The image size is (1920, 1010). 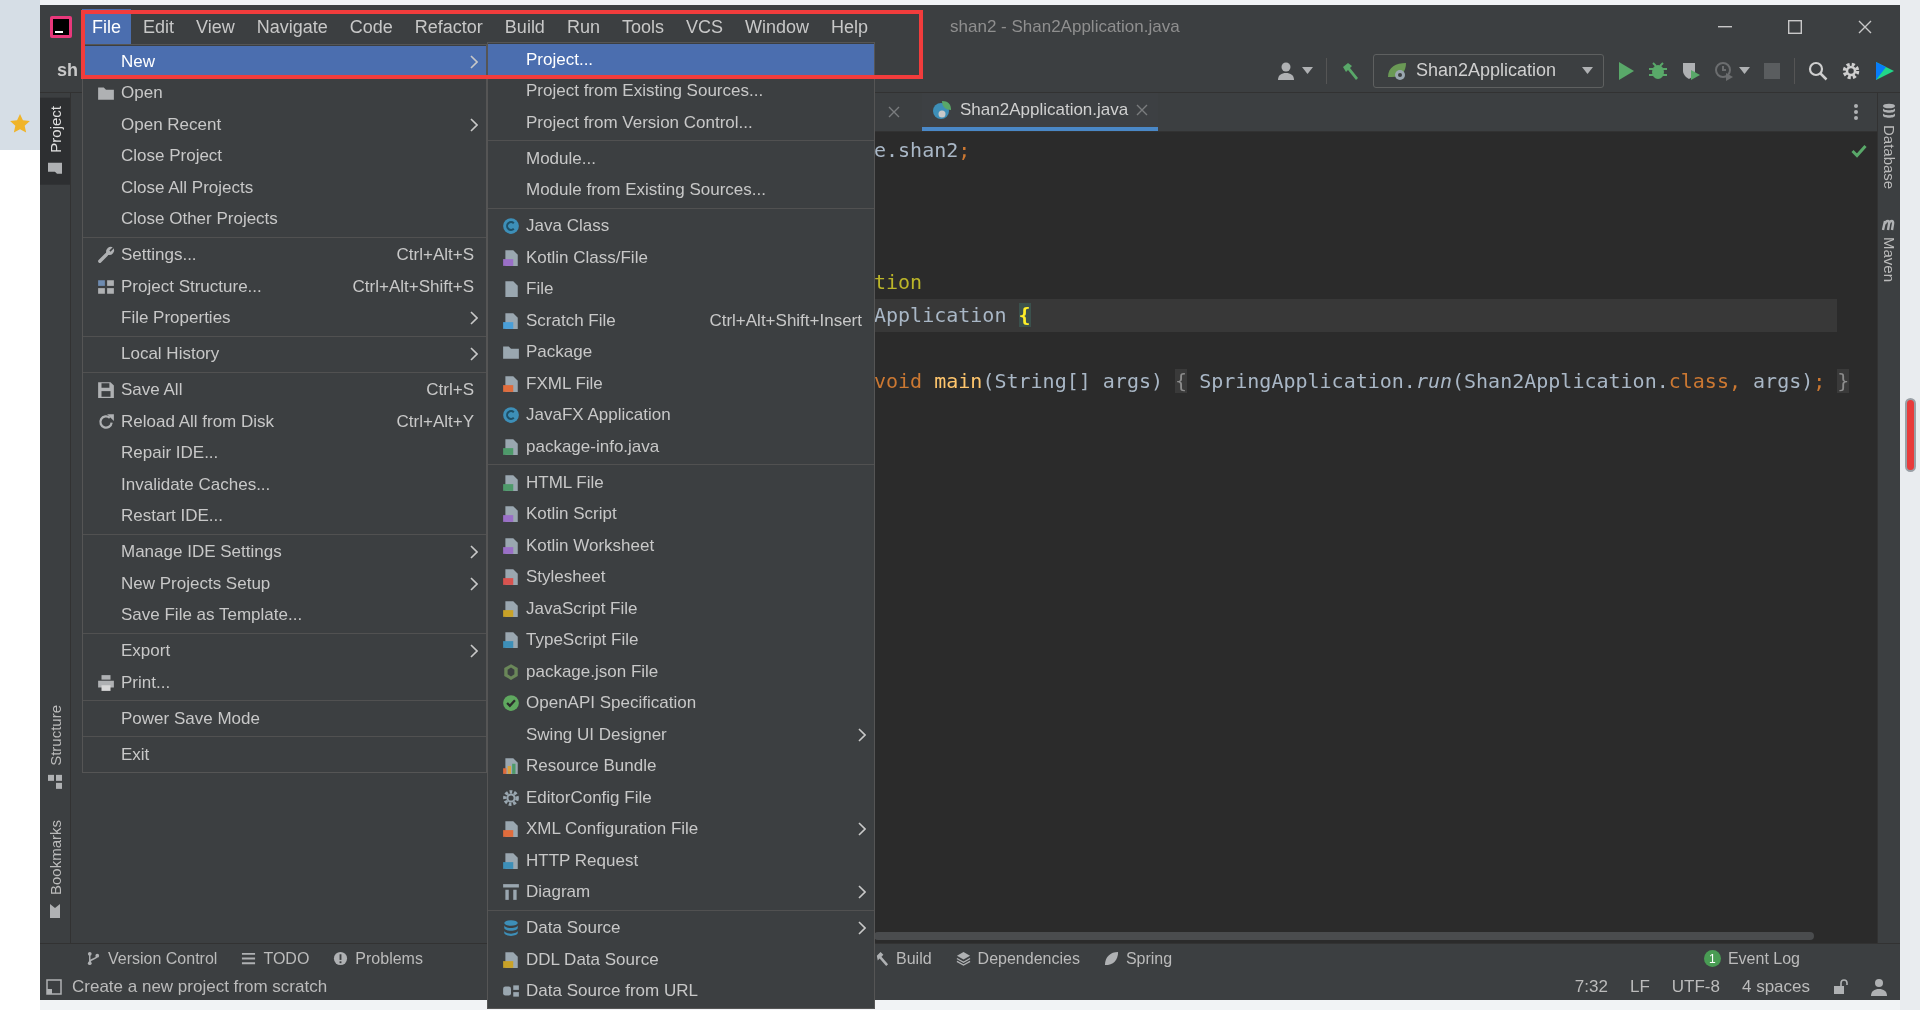 What do you see at coordinates (681, 415) in the screenshot?
I see `submenu-item: JavaFX Application` at bounding box center [681, 415].